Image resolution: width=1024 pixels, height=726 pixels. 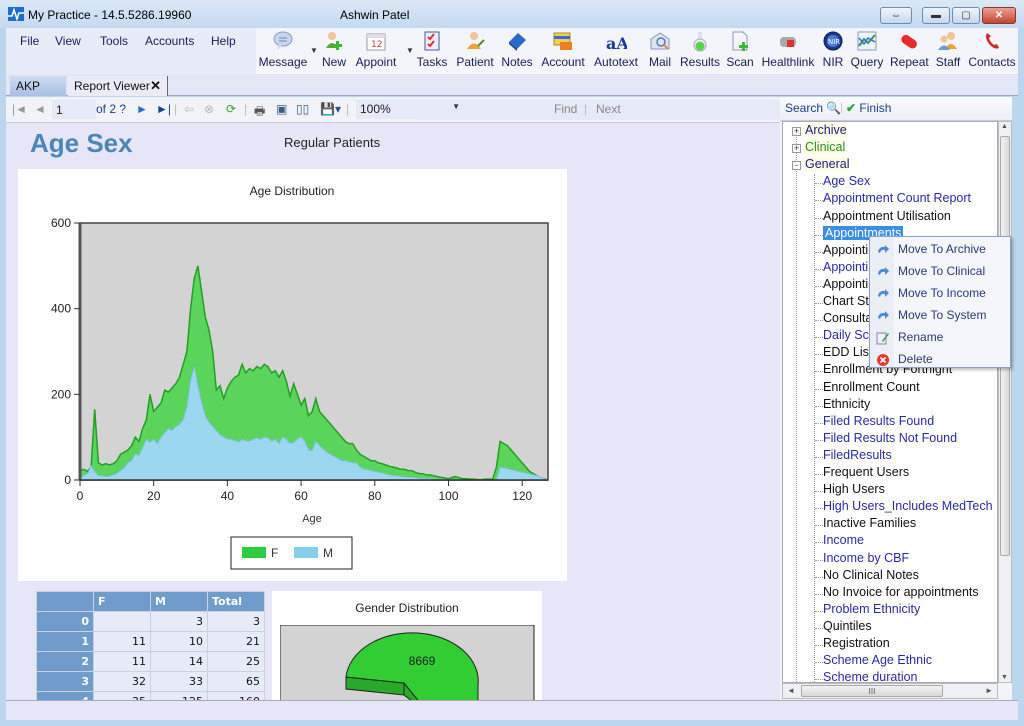 I want to click on toolbar-repeat-button: Repeat, so click(x=909, y=49).